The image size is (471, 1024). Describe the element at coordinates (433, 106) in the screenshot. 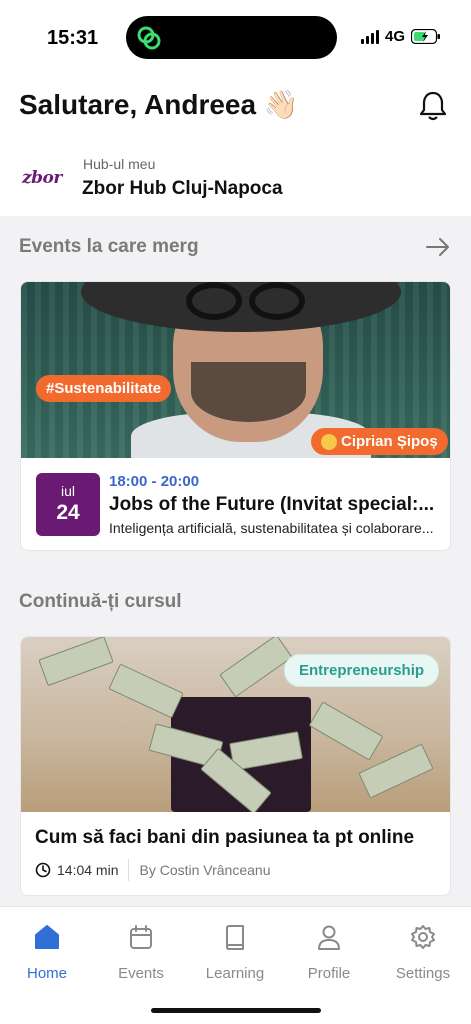

I see `bell-icon` at that location.